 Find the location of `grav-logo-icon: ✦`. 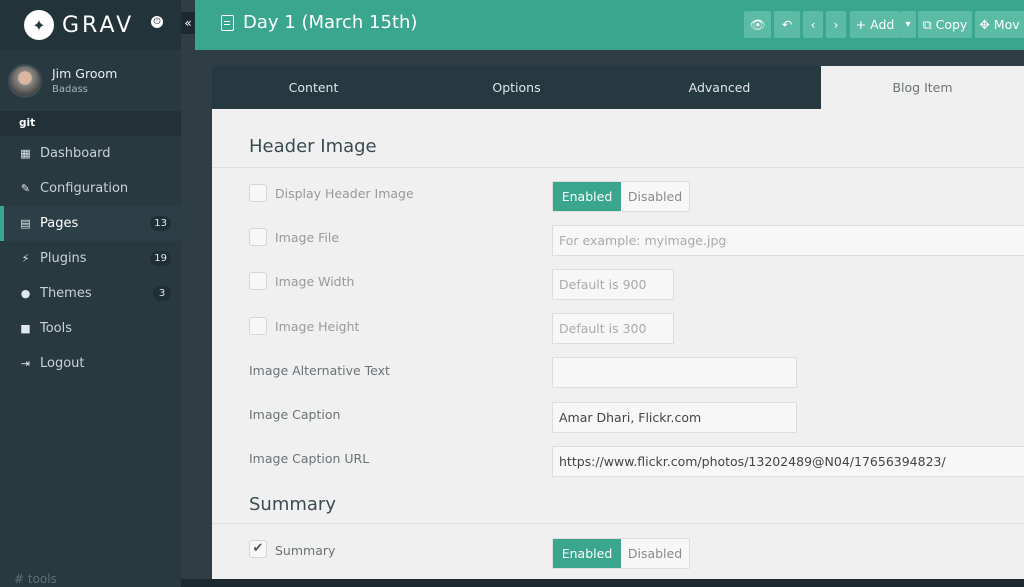

grav-logo-icon: ✦ is located at coordinates (39, 25).